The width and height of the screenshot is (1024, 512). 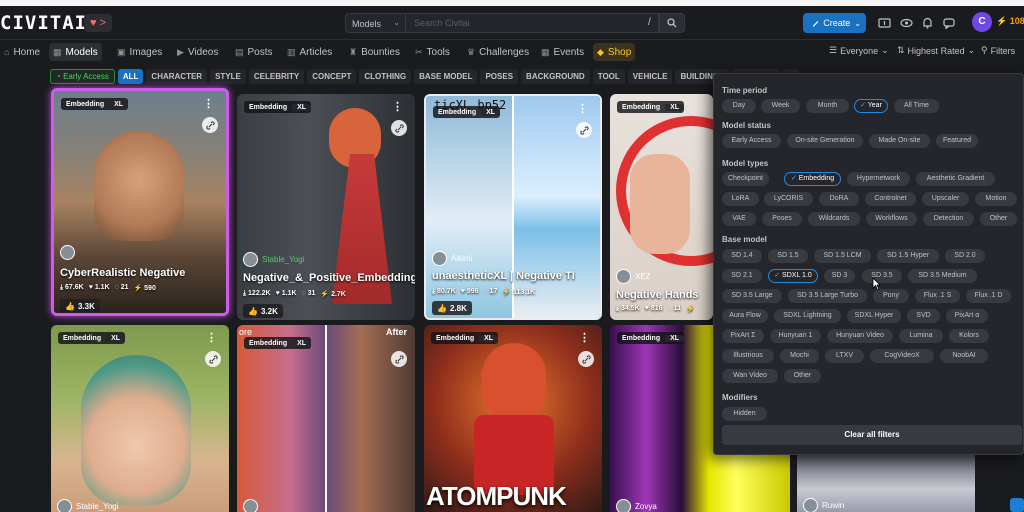 I want to click on nav-images: ▣ Images, so click(x=139, y=52).